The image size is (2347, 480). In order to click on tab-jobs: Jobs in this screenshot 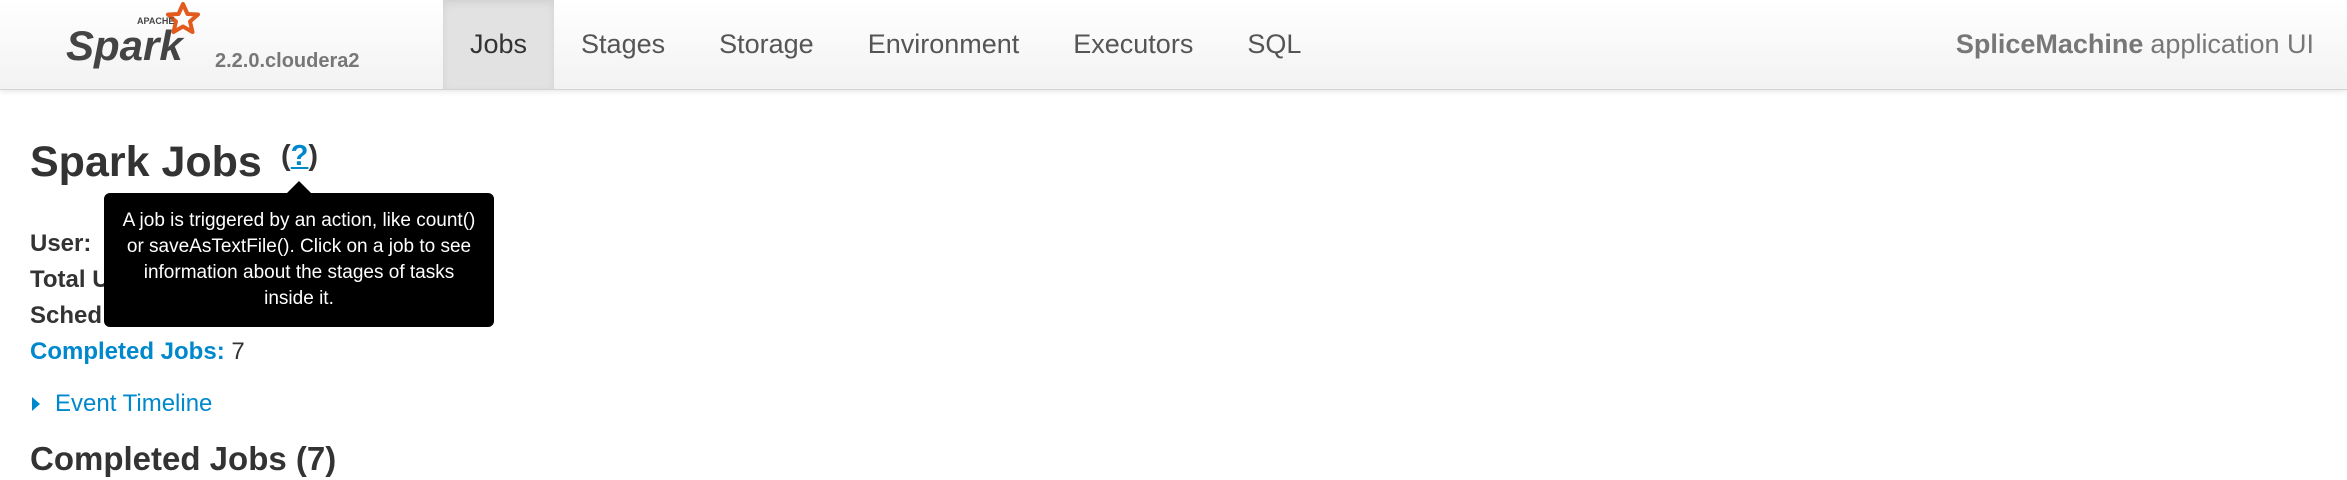, I will do `click(499, 44)`.